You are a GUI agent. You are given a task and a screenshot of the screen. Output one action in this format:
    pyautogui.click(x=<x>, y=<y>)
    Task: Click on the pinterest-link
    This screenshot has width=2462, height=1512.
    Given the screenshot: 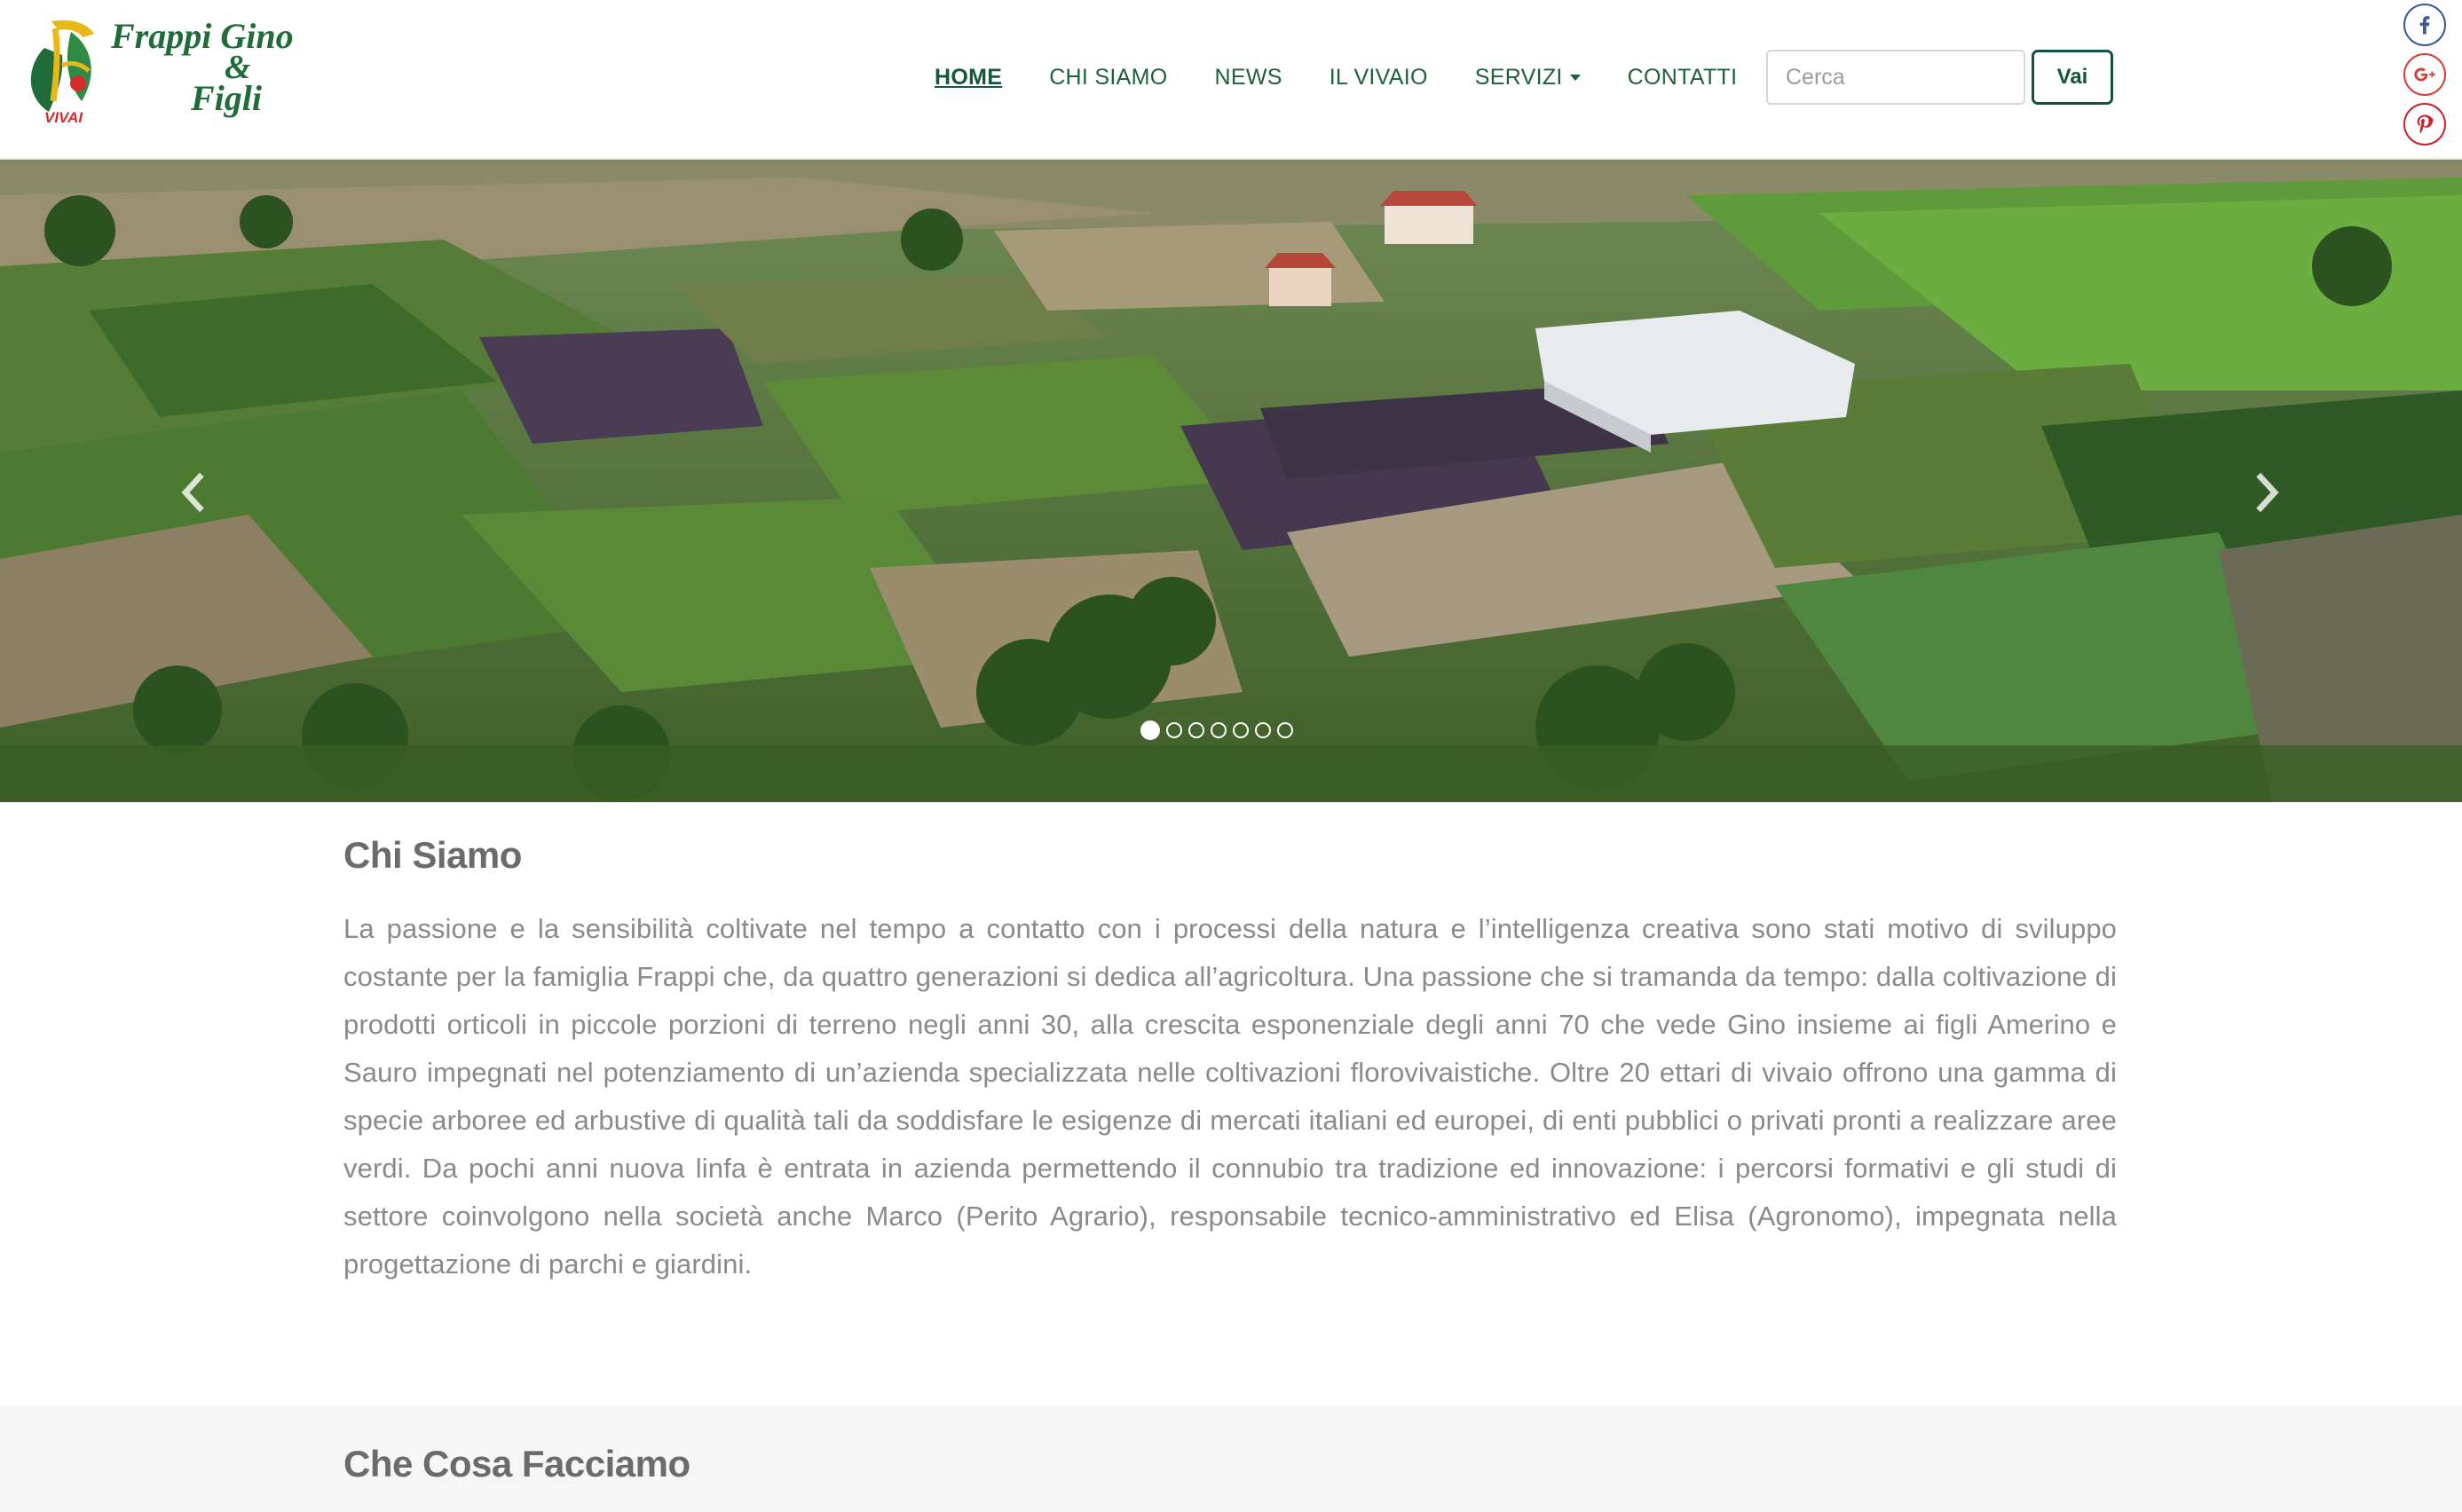 What is the action you would take?
    pyautogui.click(x=2424, y=124)
    